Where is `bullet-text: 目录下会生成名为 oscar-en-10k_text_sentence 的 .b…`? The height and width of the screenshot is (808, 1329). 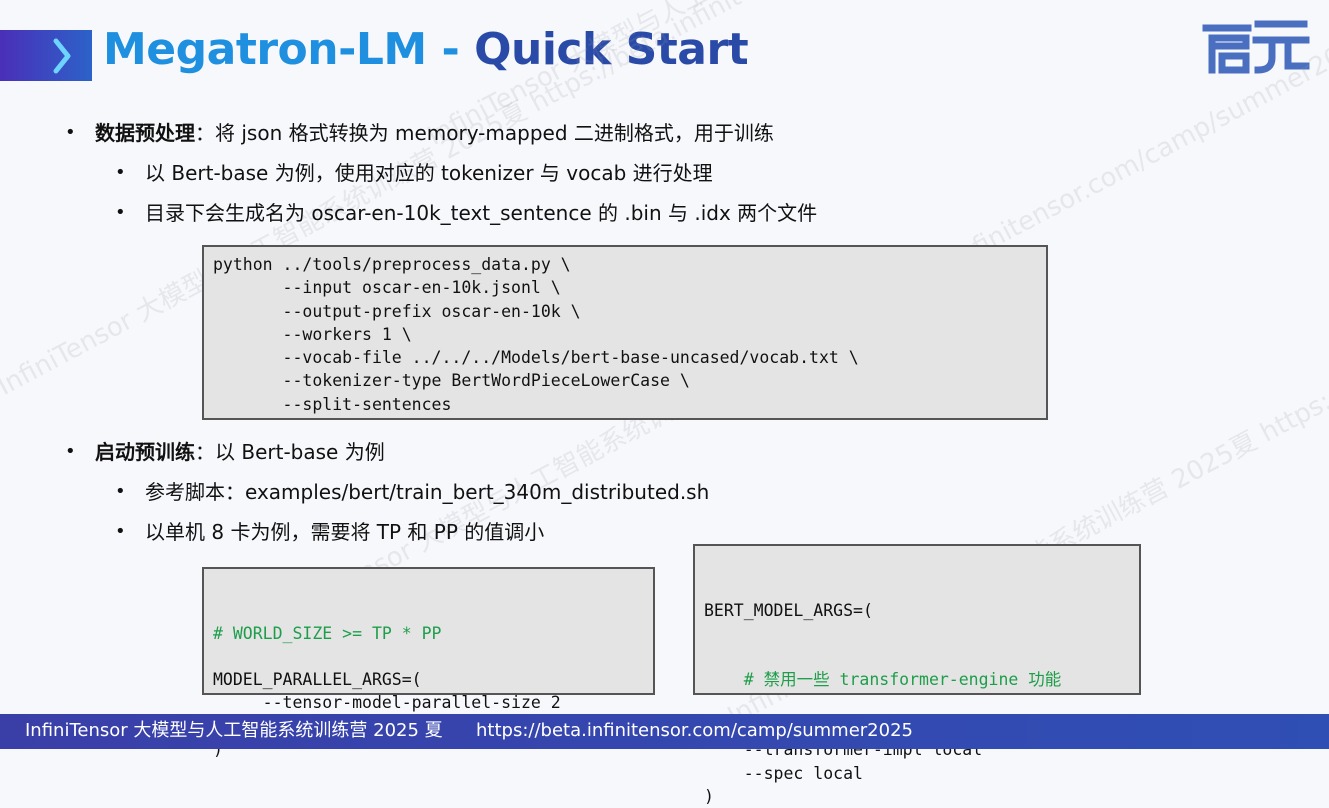
bullet-text: 目录下会生成名为 oscar-en-10k_text_sentence 的 .b… is located at coordinates (481, 213).